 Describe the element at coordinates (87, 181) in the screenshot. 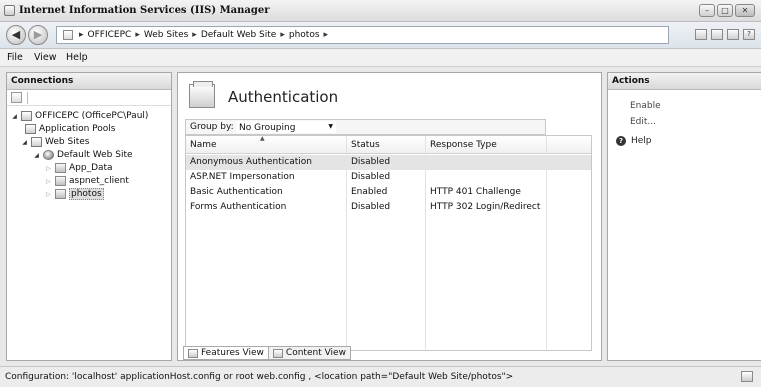

I see `tree-node-aspnet-client: ▷ aspnet_client` at that location.